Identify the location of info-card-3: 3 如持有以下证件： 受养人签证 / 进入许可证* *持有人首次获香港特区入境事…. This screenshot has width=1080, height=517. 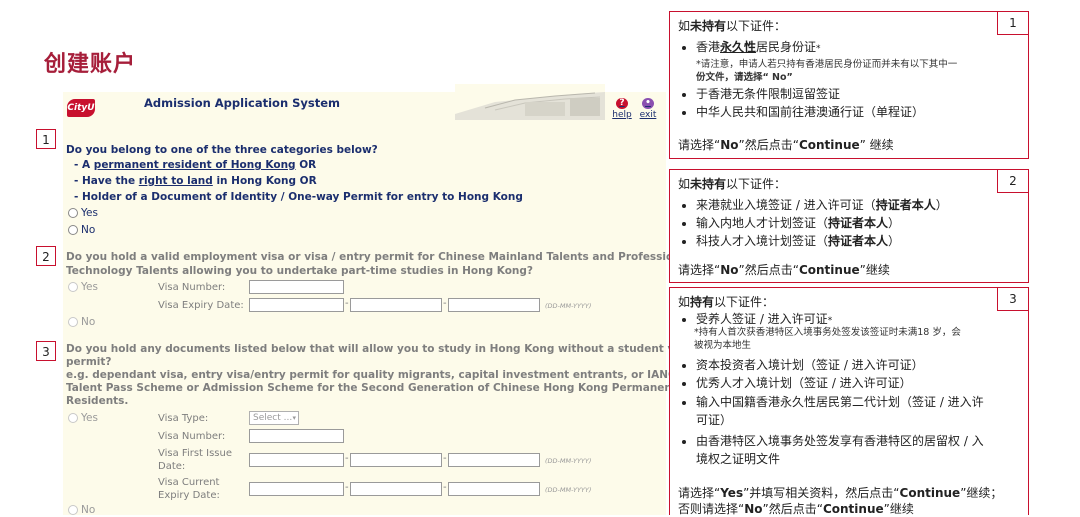
(849, 401).